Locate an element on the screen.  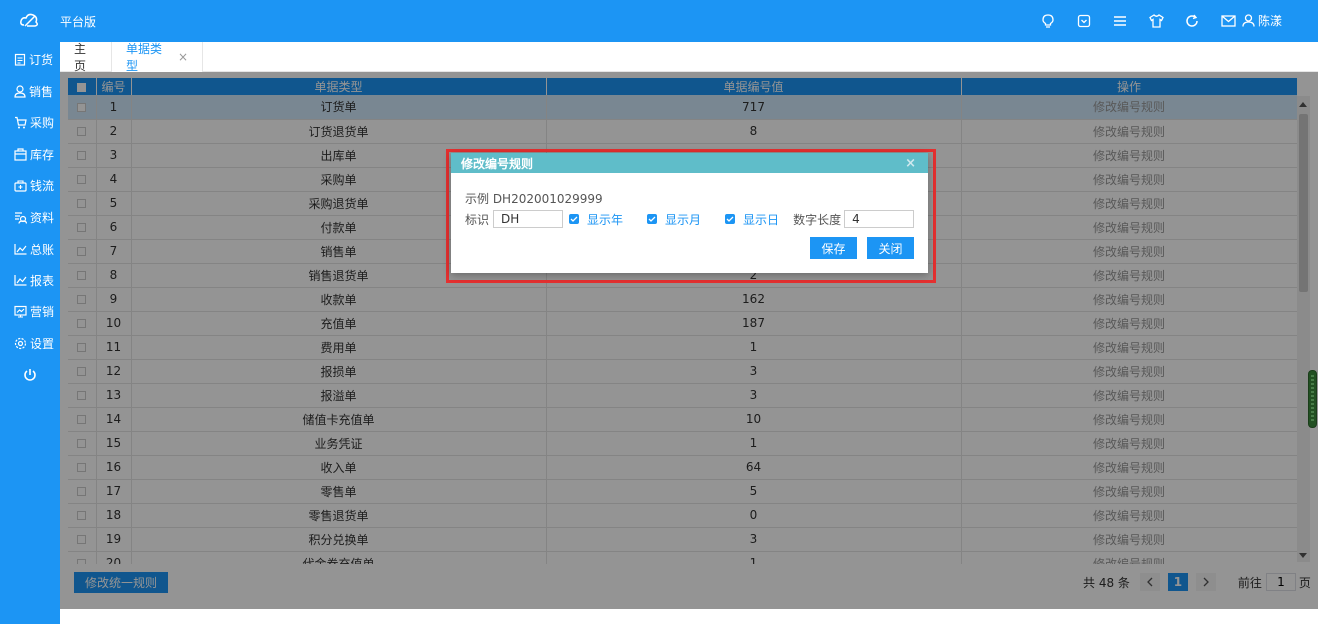
sidebar-item-purchase: 采购 is located at coordinates (30, 122).